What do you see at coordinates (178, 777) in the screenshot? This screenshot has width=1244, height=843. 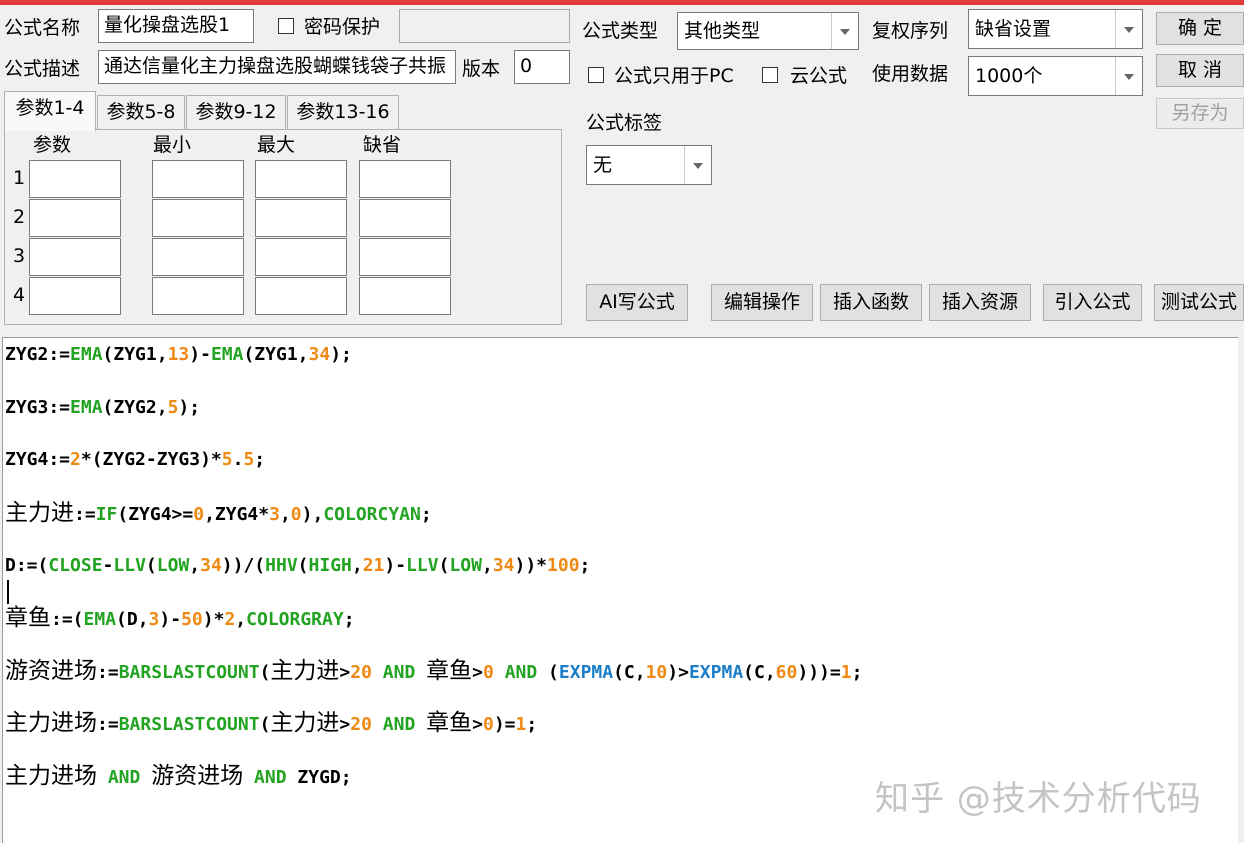 I see `code-line: 主力进场 AND 游资进场 AND ZYGD;` at bounding box center [178, 777].